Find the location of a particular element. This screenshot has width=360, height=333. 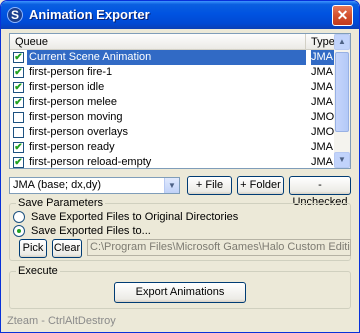

remove-unchecked-button: - Unchecked is located at coordinates (320, 192).